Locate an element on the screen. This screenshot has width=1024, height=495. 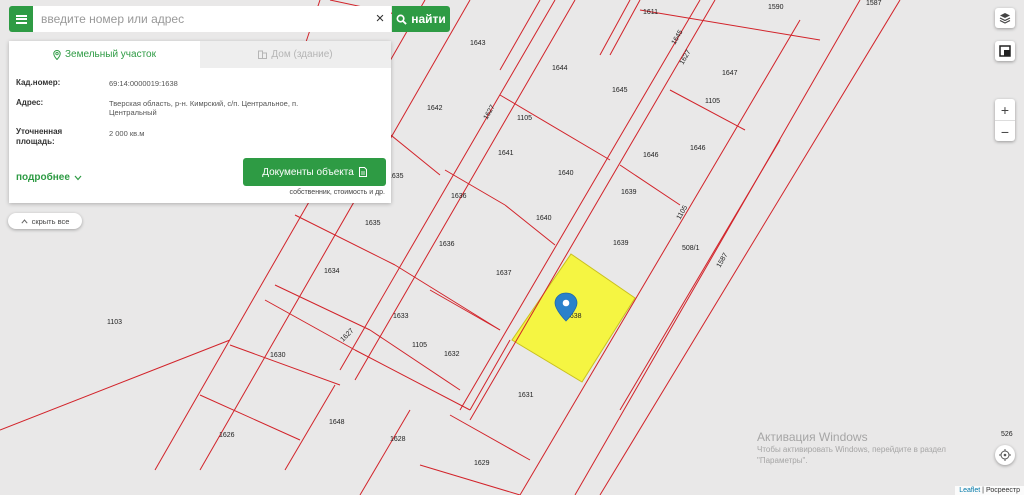
documents-button: Документы объекта is located at coordinates (314, 172).